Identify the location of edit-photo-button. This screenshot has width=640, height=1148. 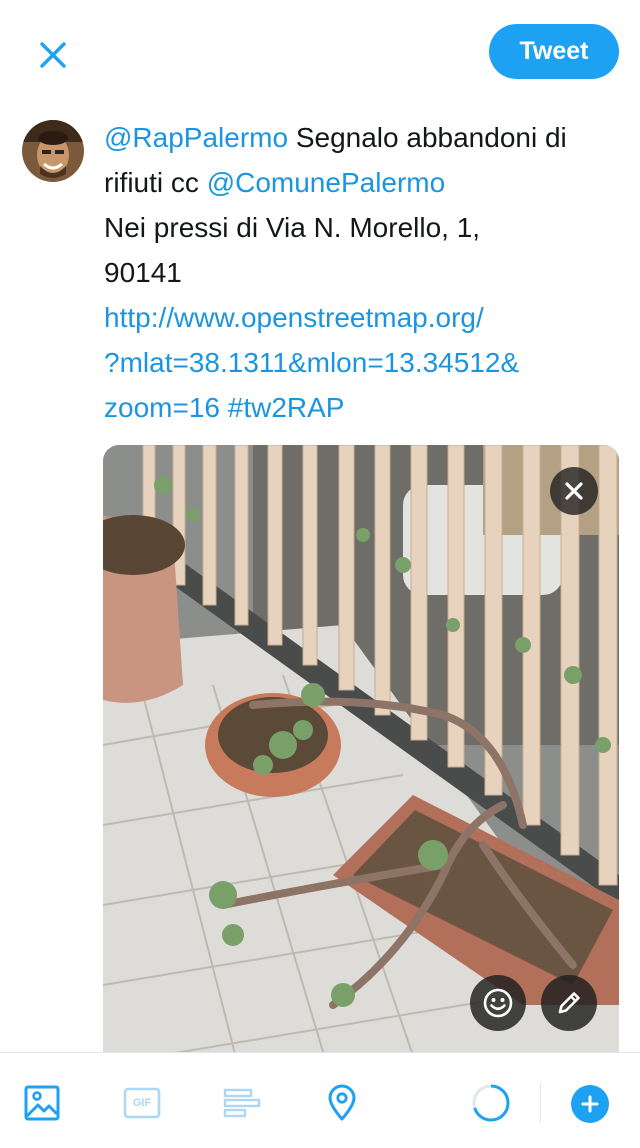
(569, 1003).